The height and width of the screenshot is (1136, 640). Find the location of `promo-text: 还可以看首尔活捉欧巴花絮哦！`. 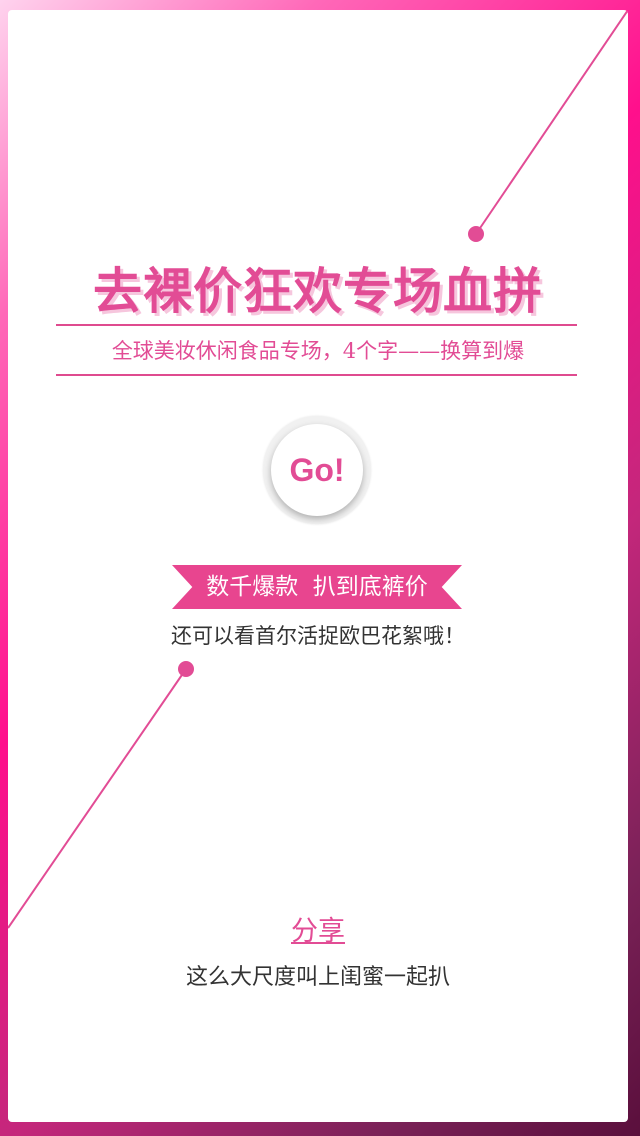

promo-text: 还可以看首尔活捉欧巴花絮哦！ is located at coordinates (318, 636).